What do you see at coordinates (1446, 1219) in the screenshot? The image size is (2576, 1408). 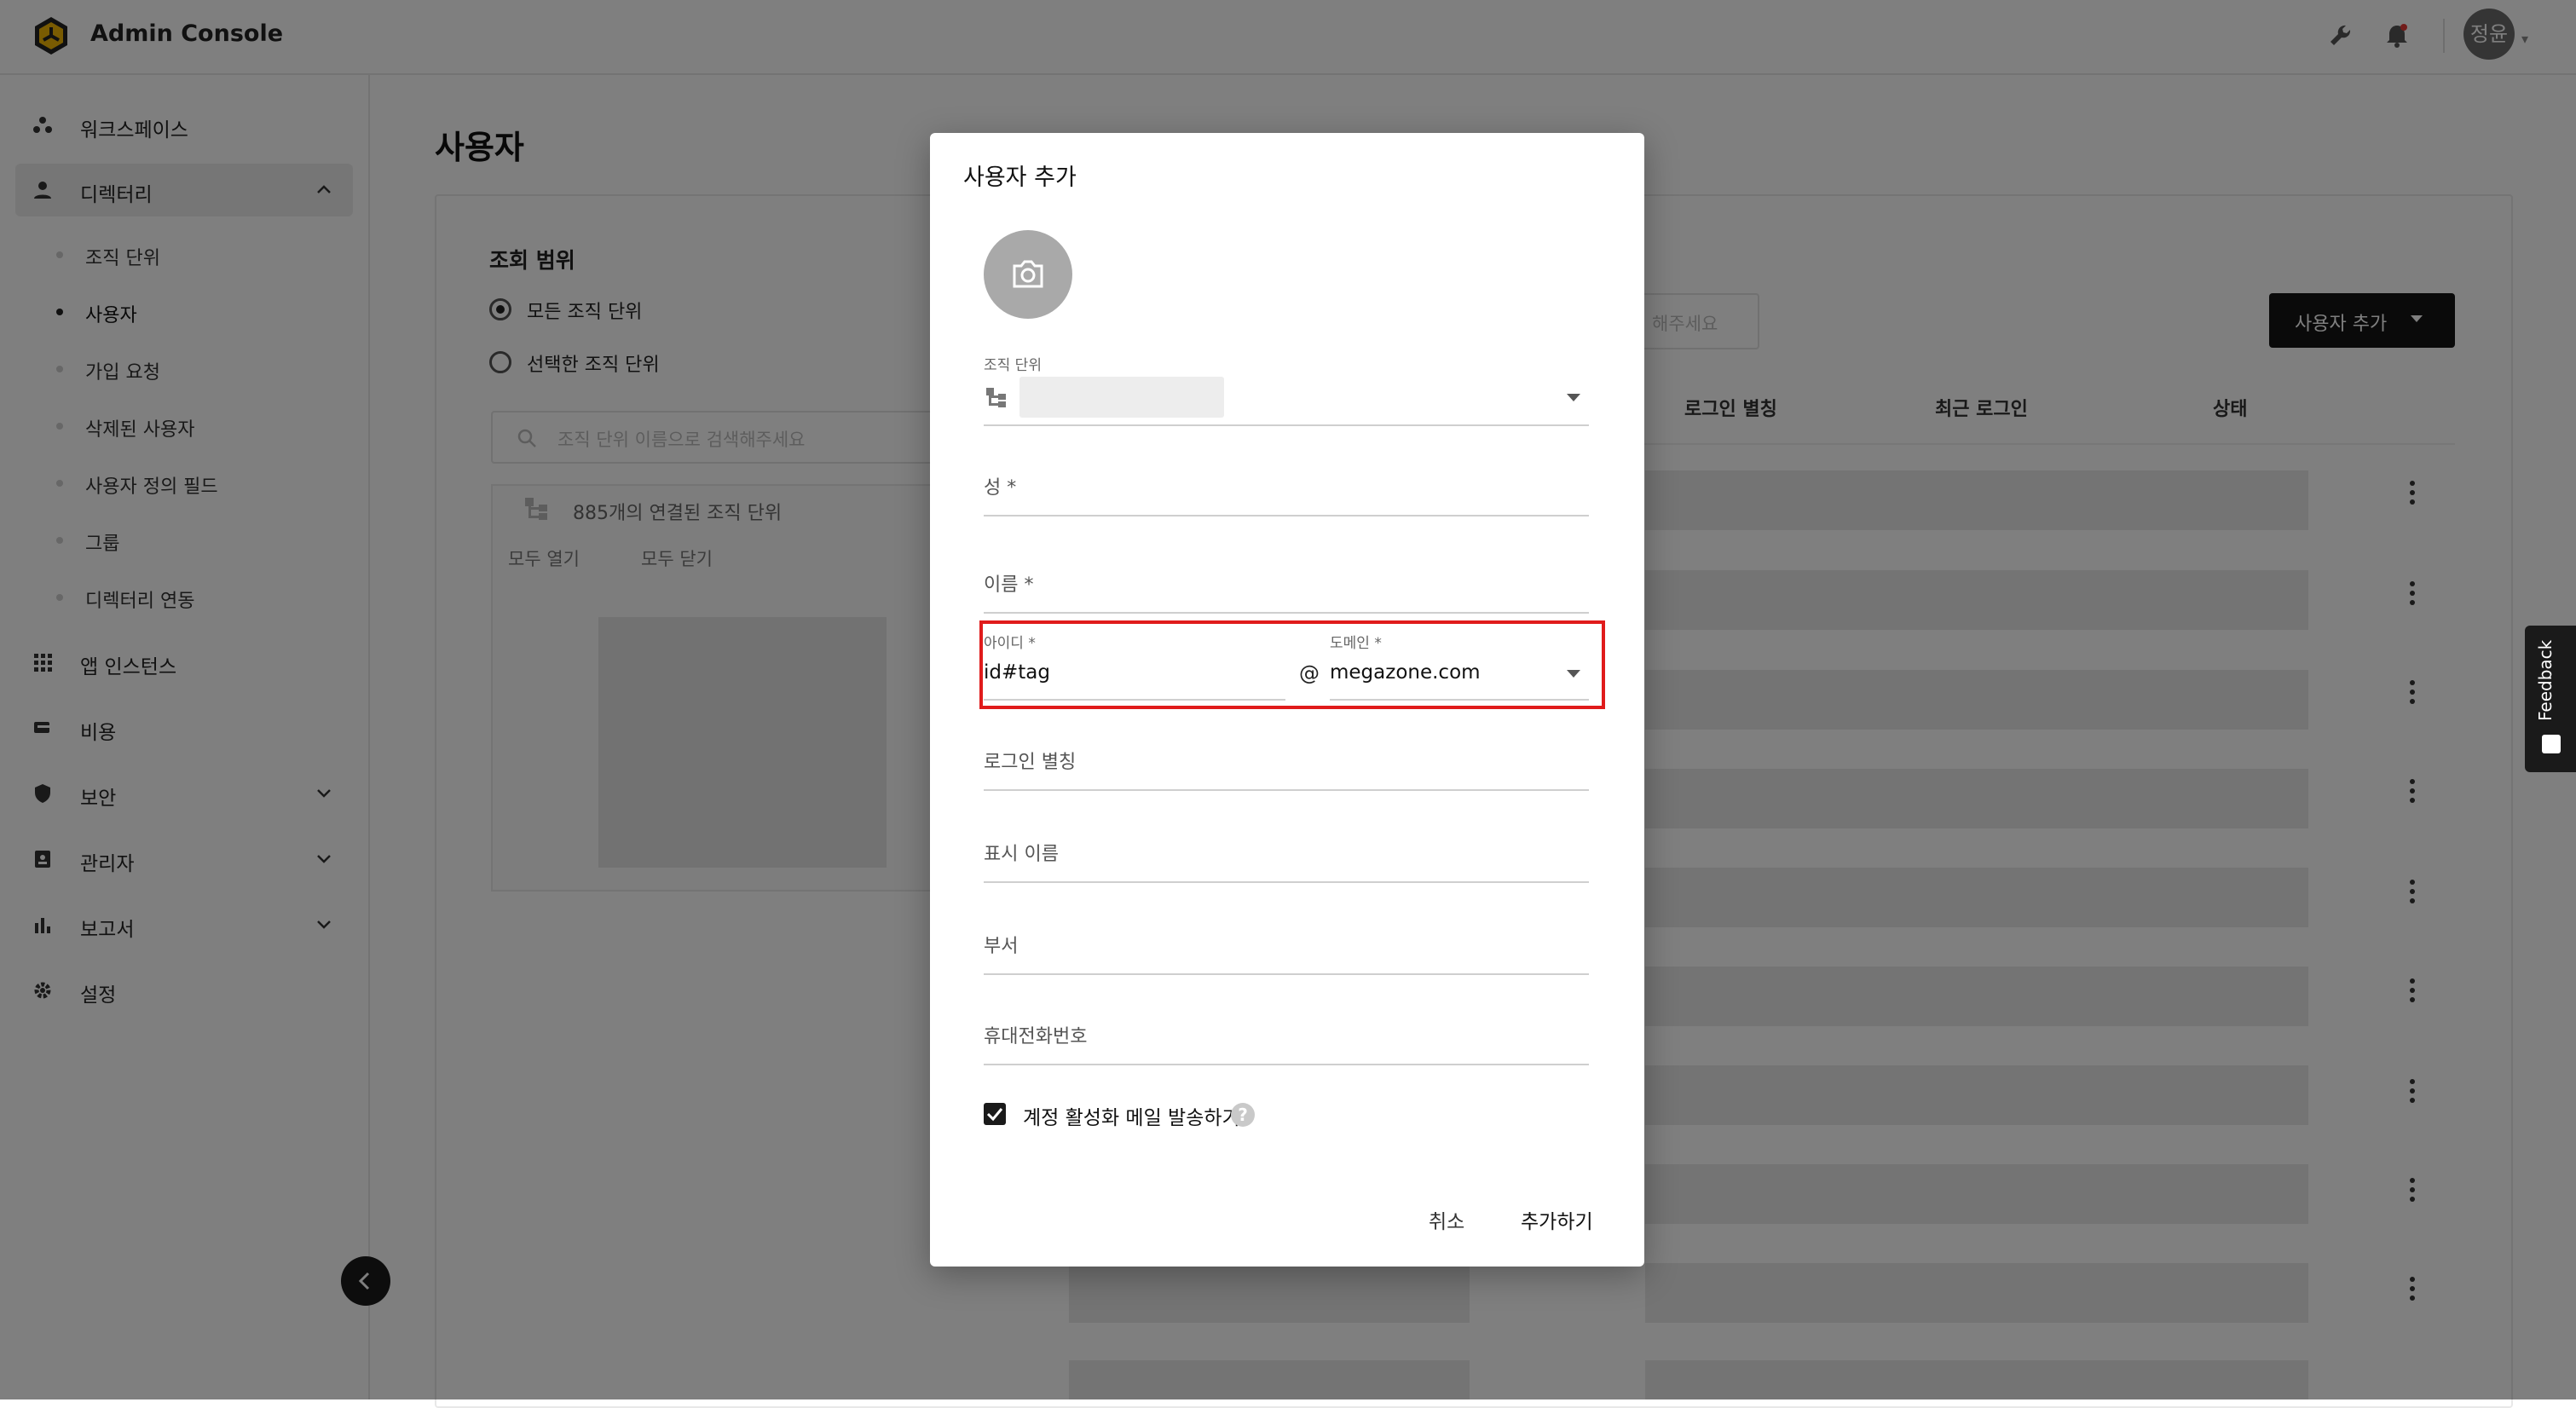 I see `cancel-button: 취소` at bounding box center [1446, 1219].